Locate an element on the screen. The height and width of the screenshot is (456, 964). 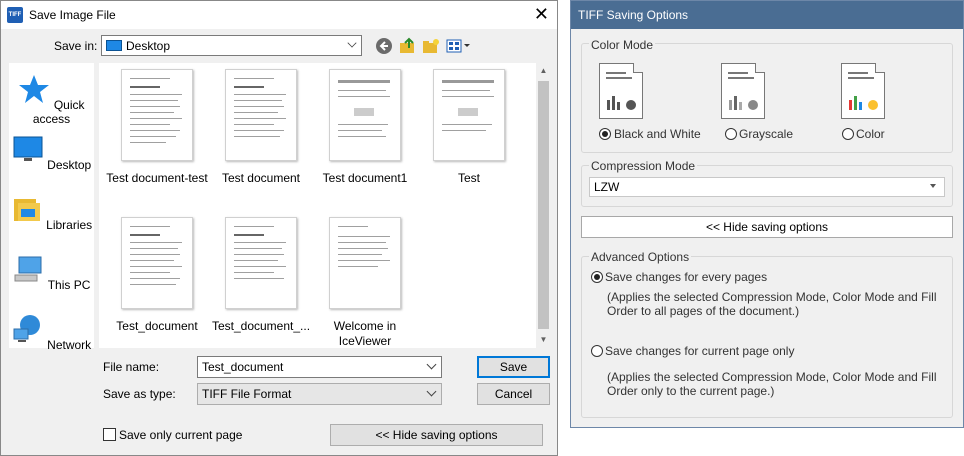
color-mode-bw-radio is located at coordinates (605, 134).